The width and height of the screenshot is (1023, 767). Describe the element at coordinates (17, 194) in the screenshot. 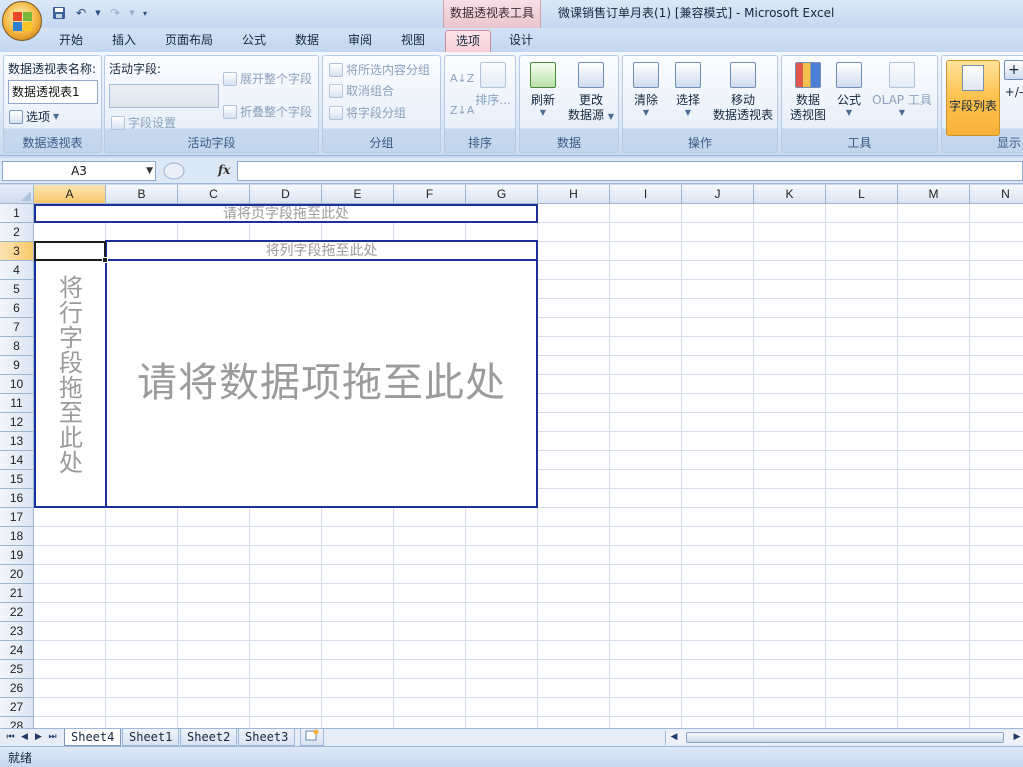

I see `select-all-corner` at that location.